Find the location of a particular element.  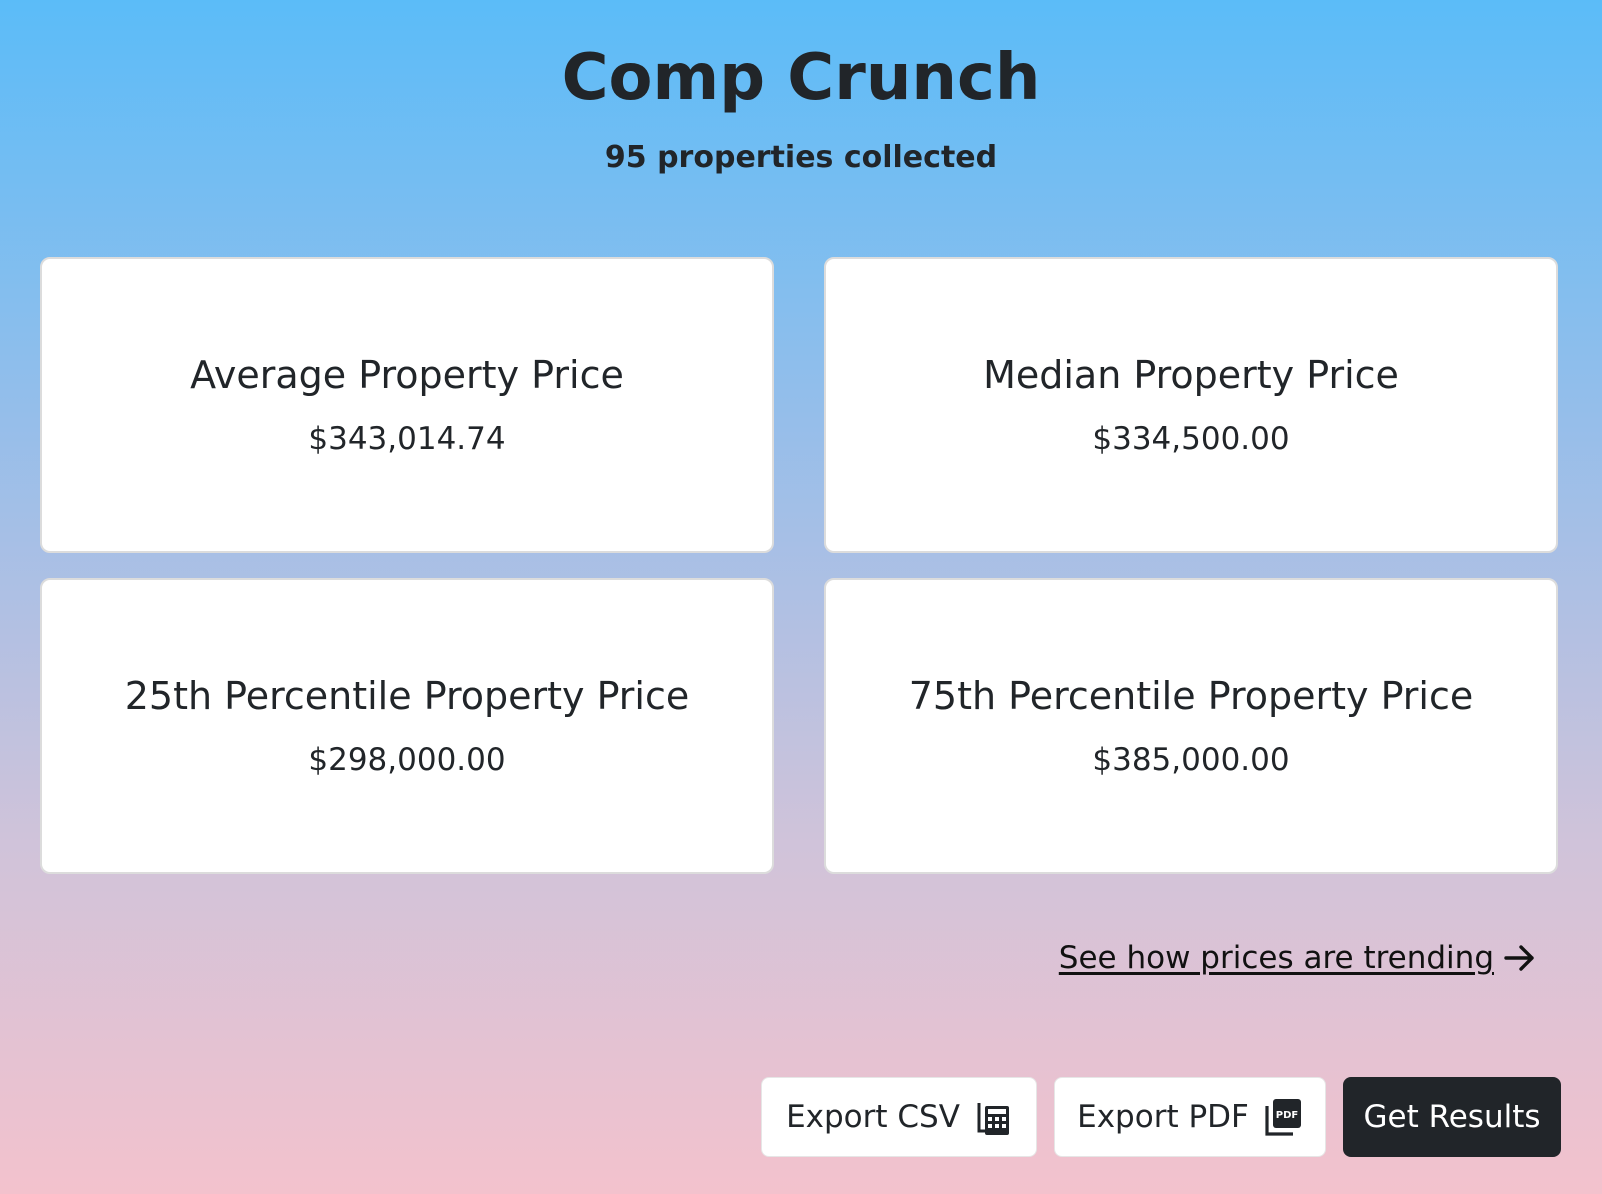

export-pdf-label: Export PDF is located at coordinates (1163, 1117).